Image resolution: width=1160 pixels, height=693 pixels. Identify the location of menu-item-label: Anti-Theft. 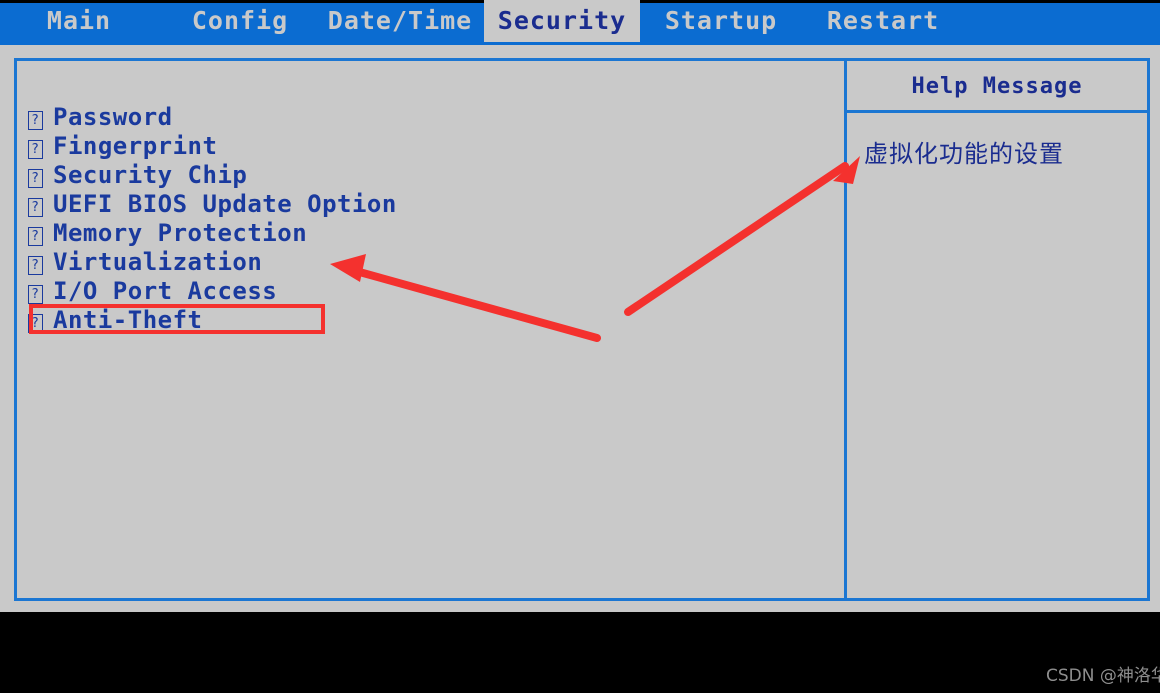
(128, 320).